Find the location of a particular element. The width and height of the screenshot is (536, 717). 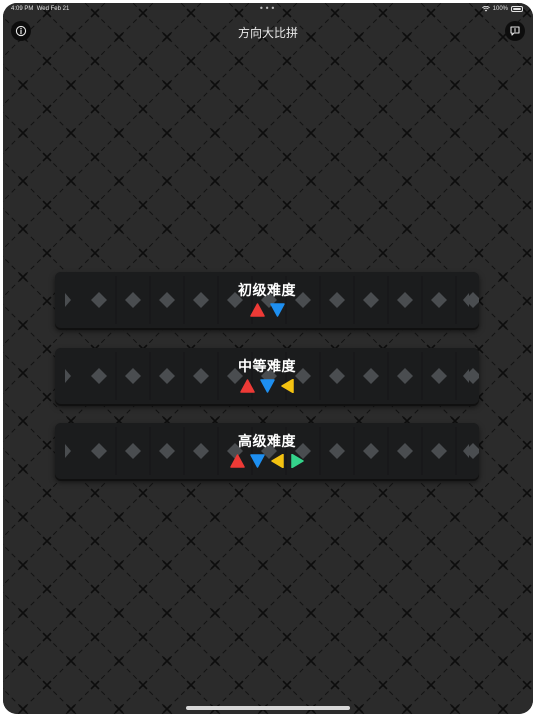

multitask-dots-icon: ••• is located at coordinates (267, 8).